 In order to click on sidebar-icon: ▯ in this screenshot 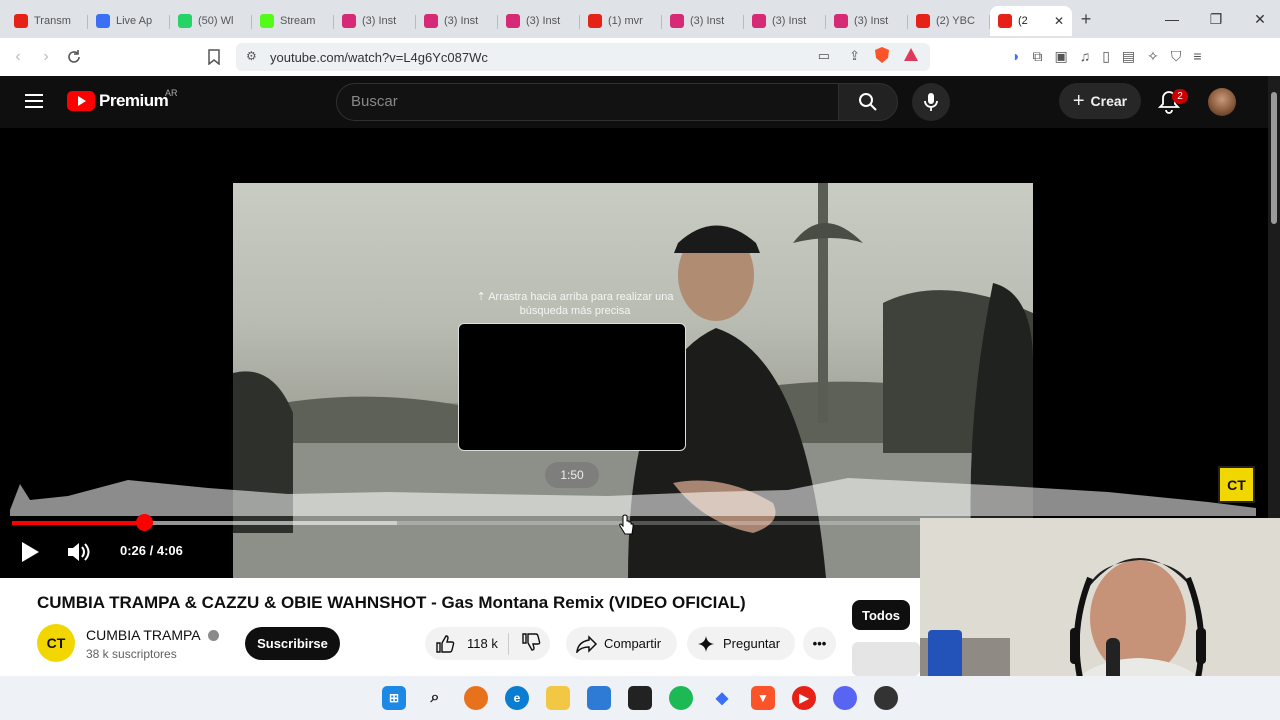, I will do `click(1106, 56)`.